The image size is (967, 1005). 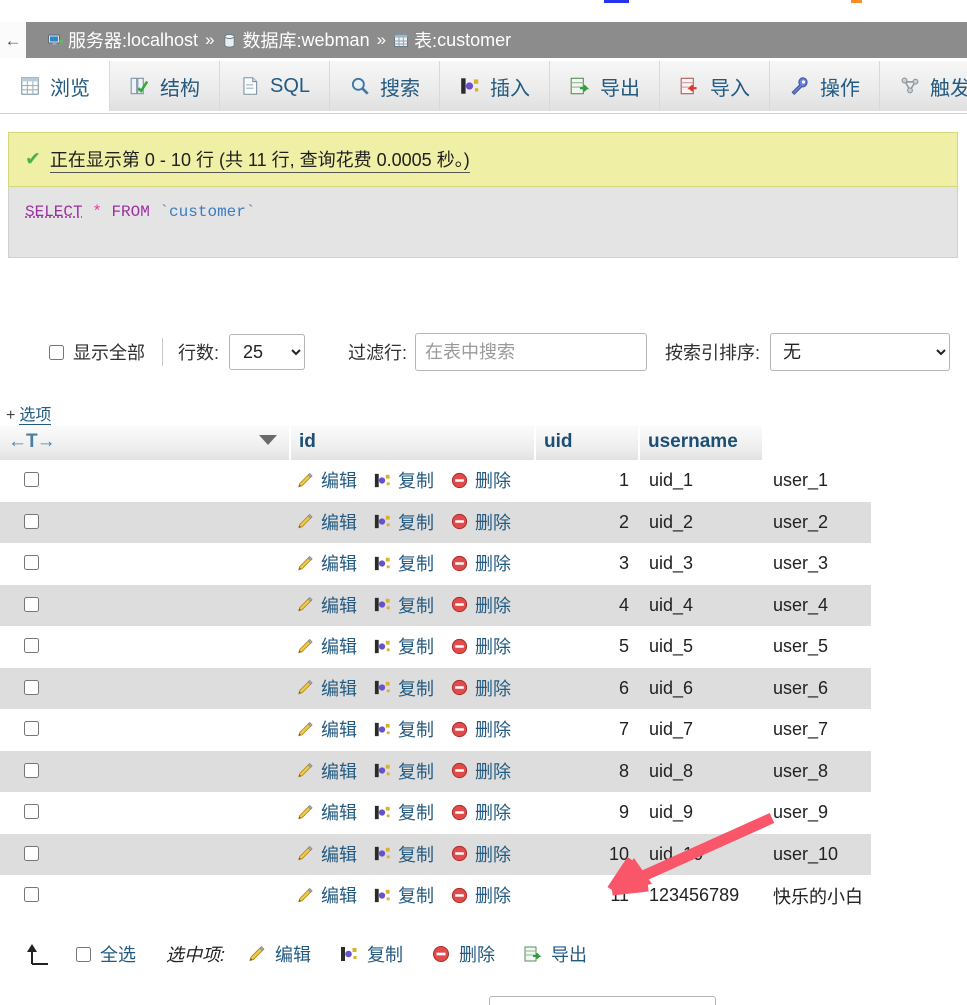 What do you see at coordinates (384, 86) in the screenshot?
I see `tab-search: 搜索` at bounding box center [384, 86].